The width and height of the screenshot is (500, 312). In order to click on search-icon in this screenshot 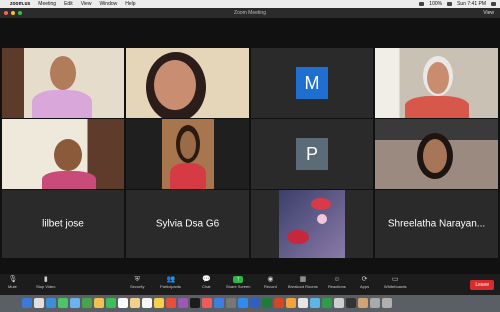, I will do `click(493, 4)`.